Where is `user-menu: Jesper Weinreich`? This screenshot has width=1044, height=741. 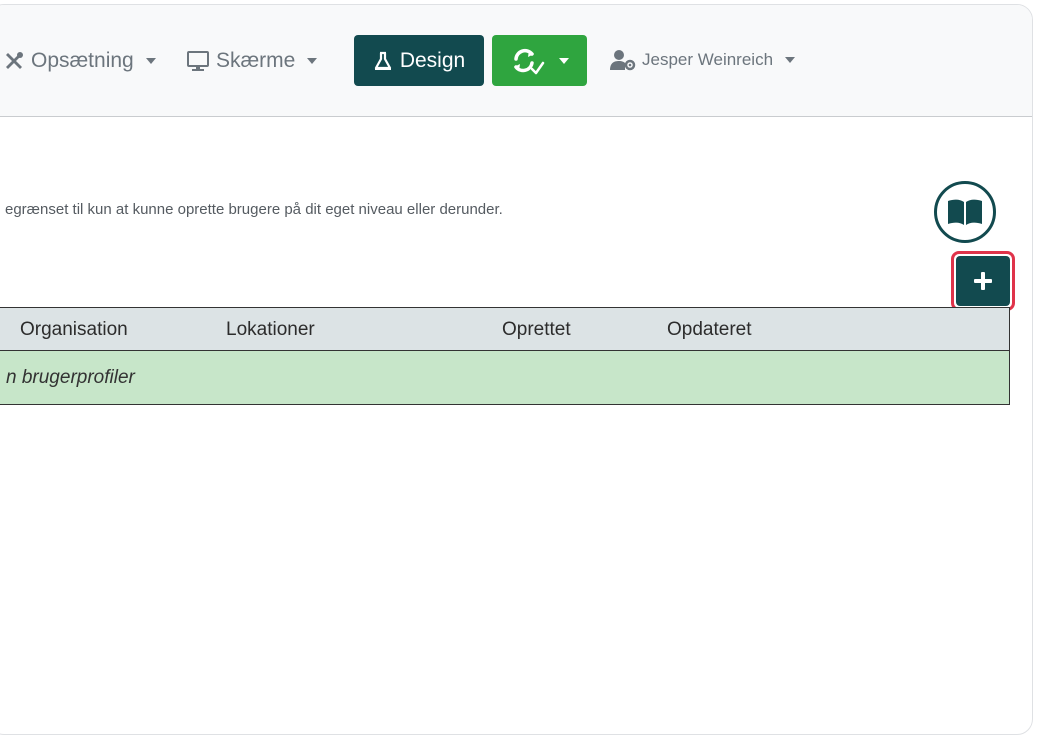 user-menu: Jesper Weinreich is located at coordinates (703, 60).